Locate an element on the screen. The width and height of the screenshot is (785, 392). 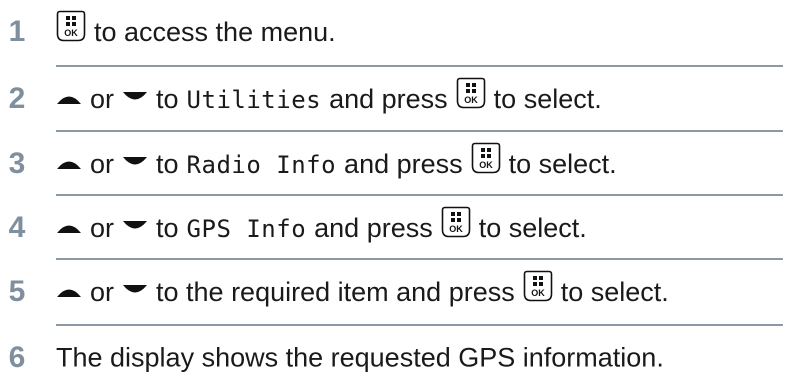
step-instruction: or to GPS Info and press OK to select. is located at coordinates (321, 225).